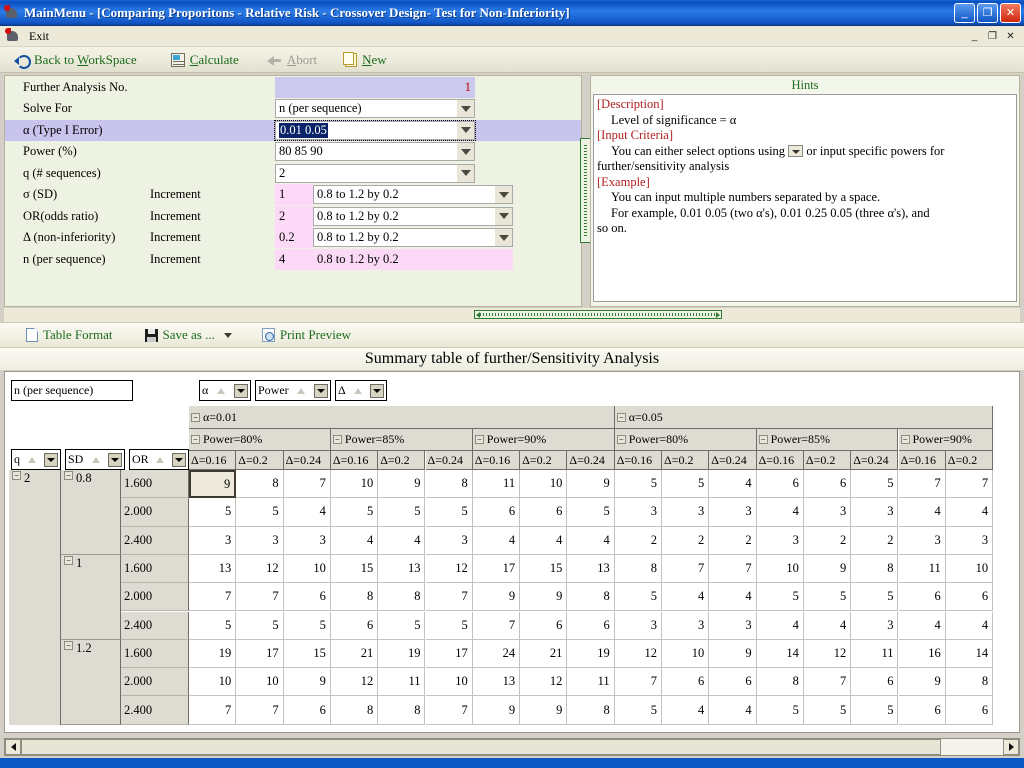 This screenshot has width=1024, height=768. I want to click on data-cell-r5-c15: 4, so click(922, 625).